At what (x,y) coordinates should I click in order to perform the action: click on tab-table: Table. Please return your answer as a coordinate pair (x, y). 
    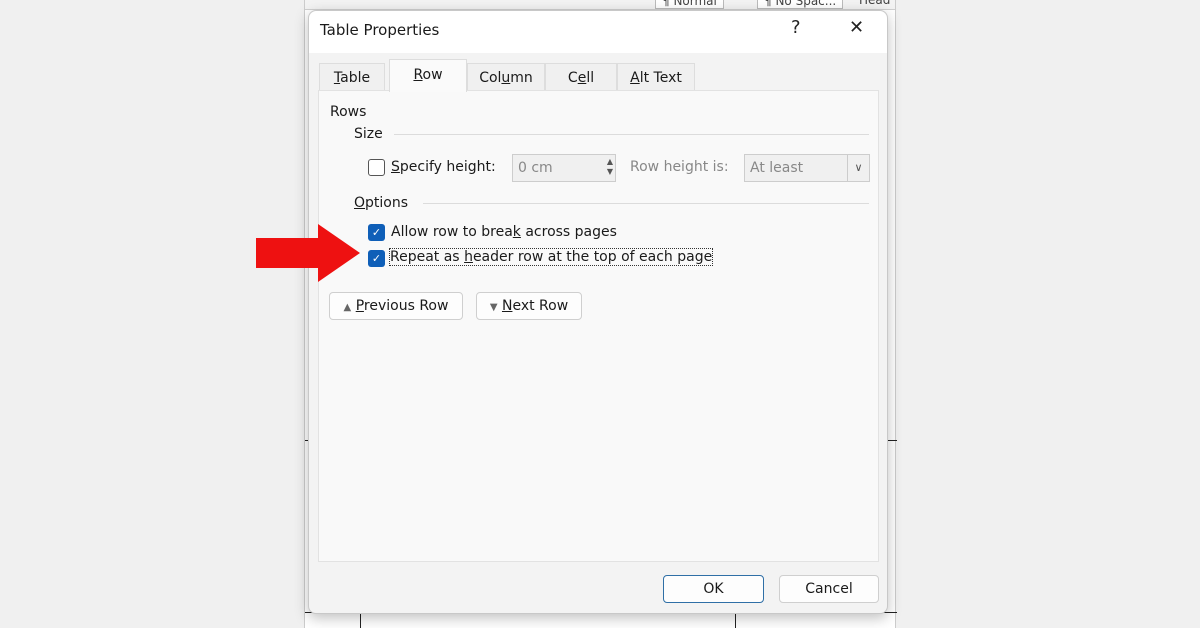
    Looking at the image, I should click on (352, 77).